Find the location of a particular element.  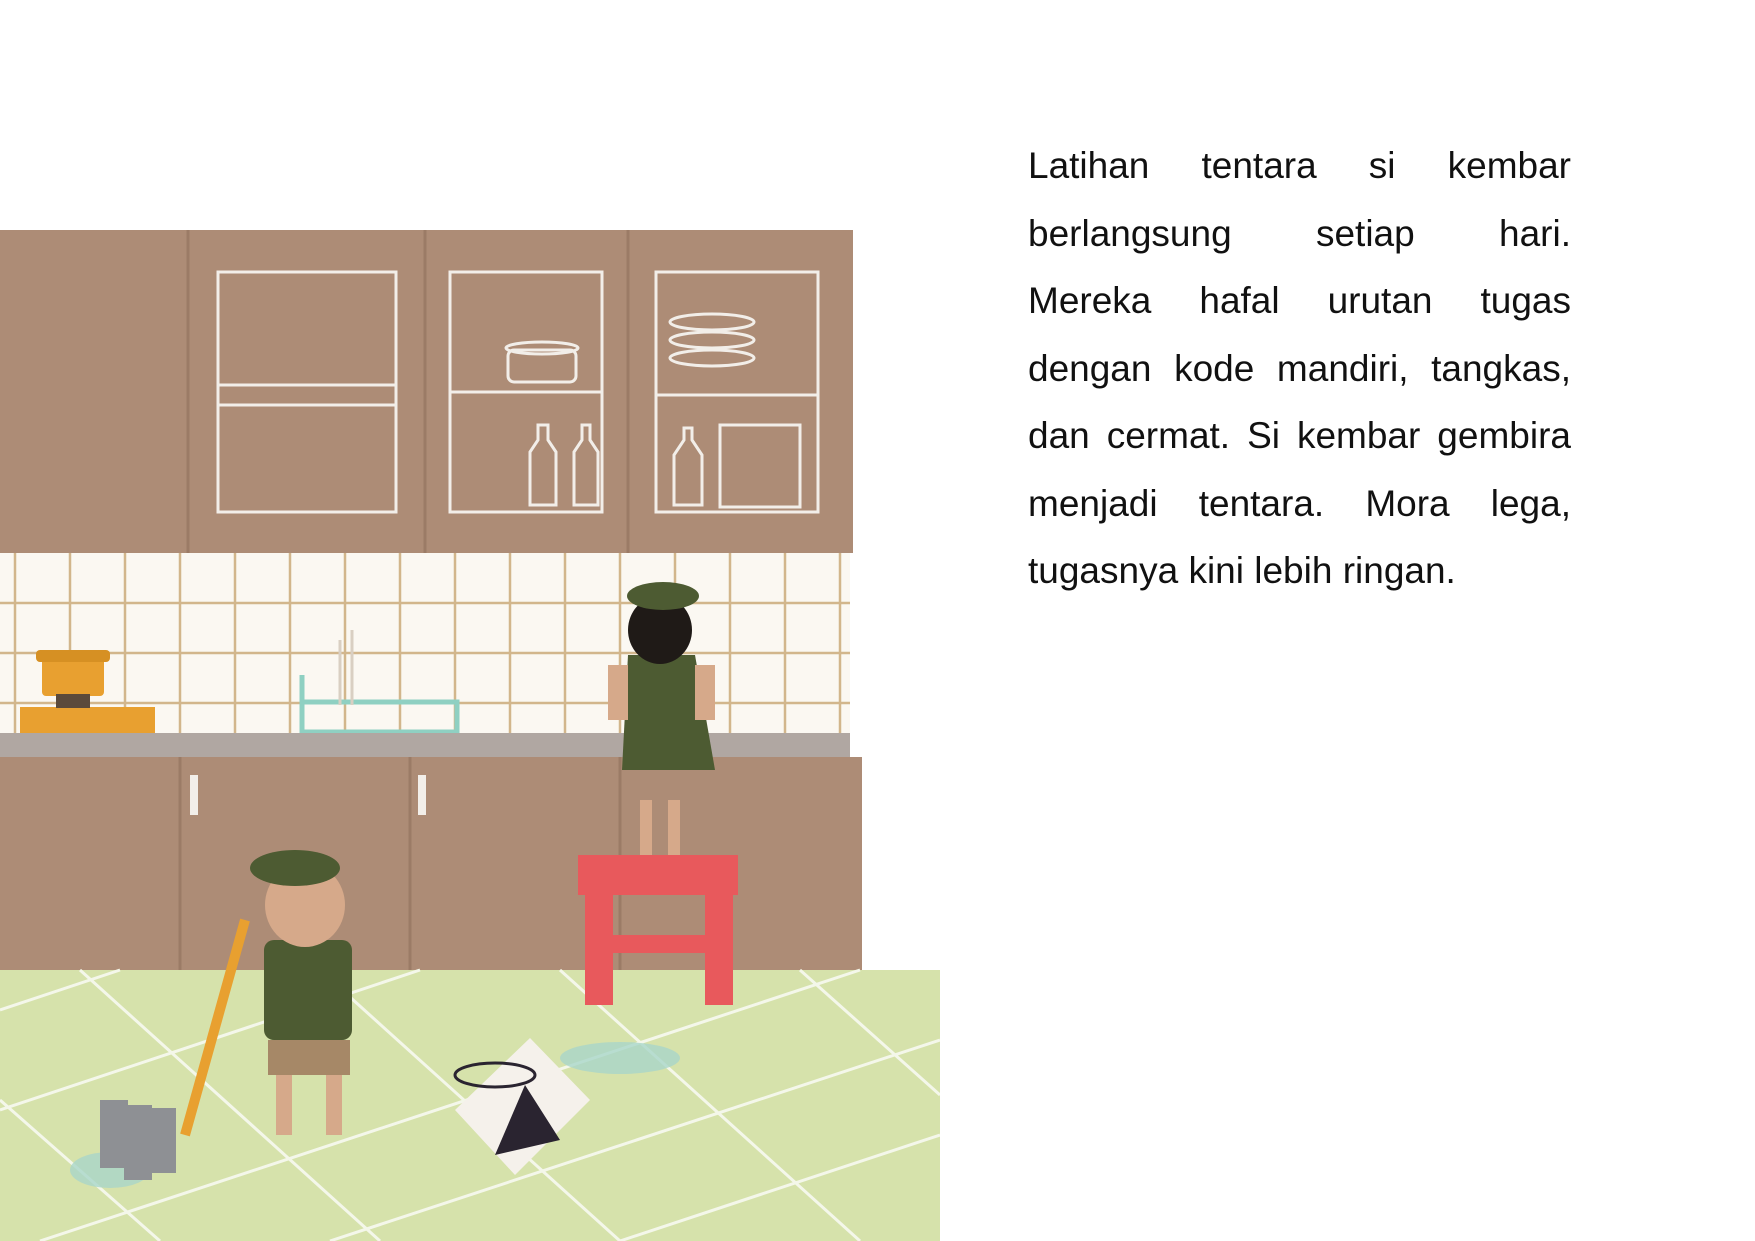

tile-backsplash is located at coordinates (425, 643).